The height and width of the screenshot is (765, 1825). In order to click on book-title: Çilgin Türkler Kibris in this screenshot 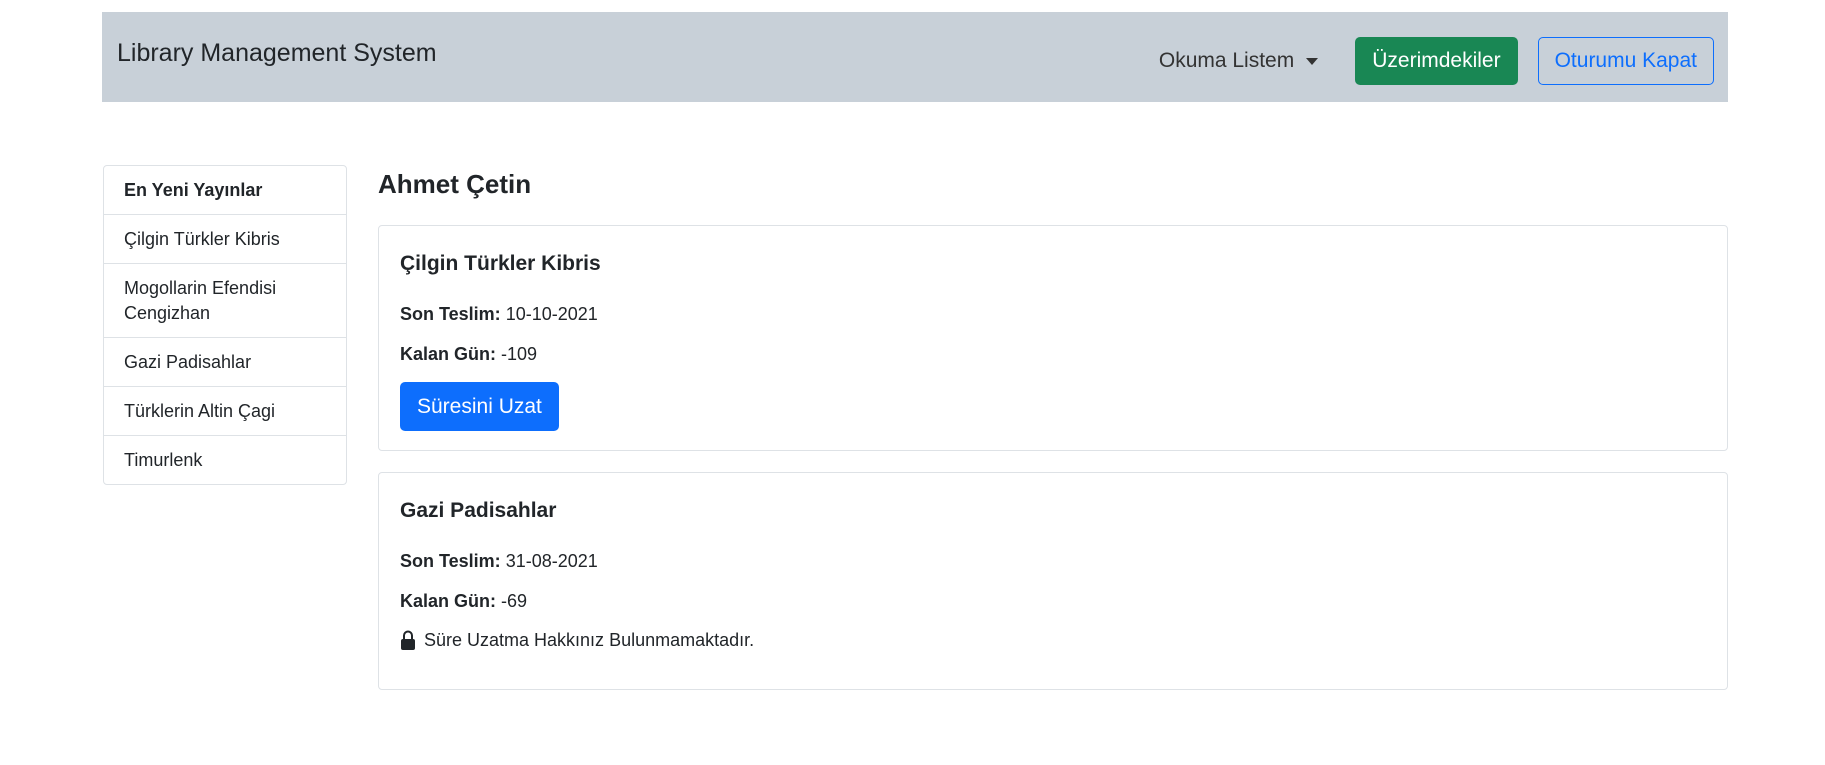, I will do `click(500, 263)`.